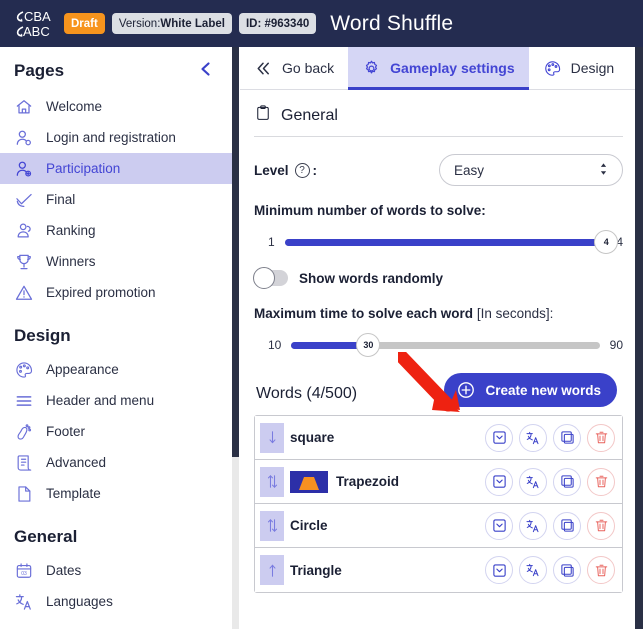 This screenshot has width=643, height=629. Describe the element at coordinates (272, 437) in the screenshot. I see `arrow-down-icon` at that location.